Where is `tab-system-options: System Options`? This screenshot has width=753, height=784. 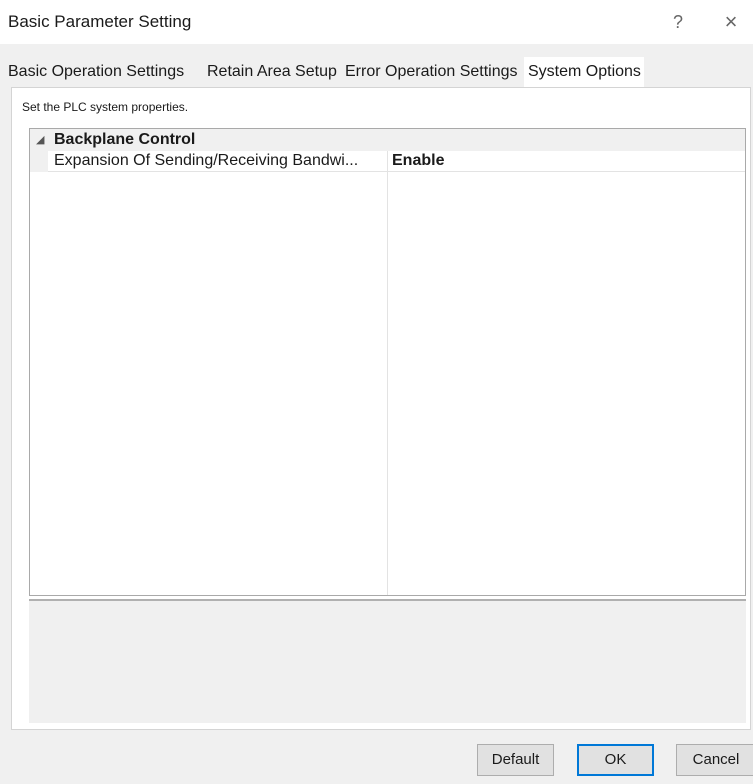 tab-system-options: System Options is located at coordinates (584, 72).